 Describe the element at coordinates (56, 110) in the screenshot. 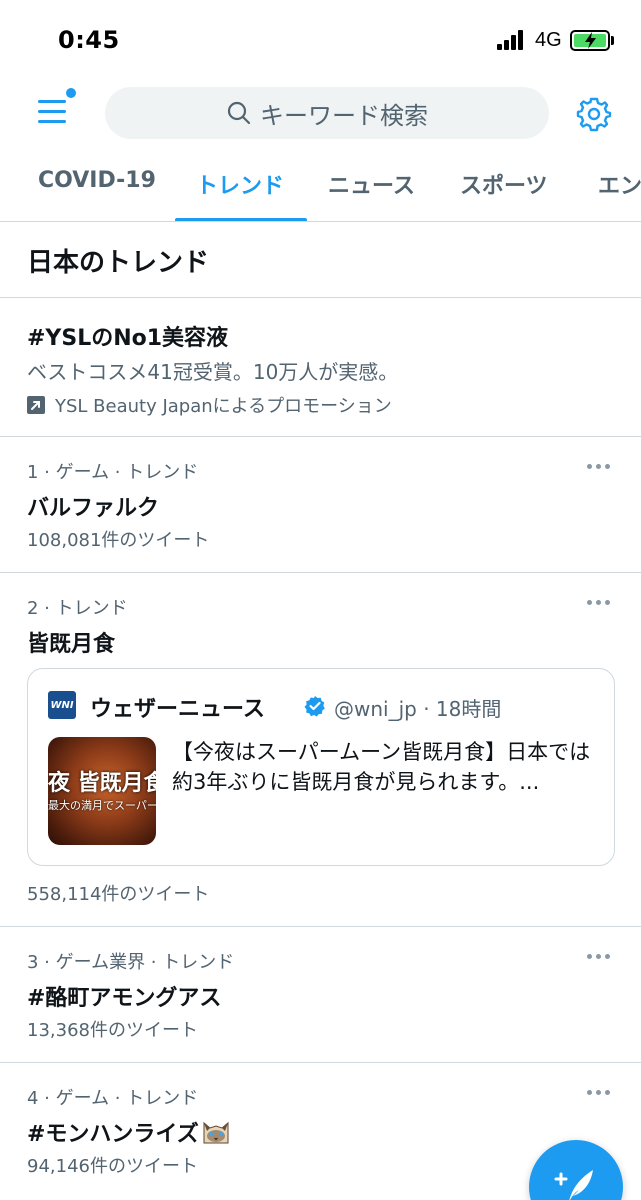

I see `menu-button` at that location.